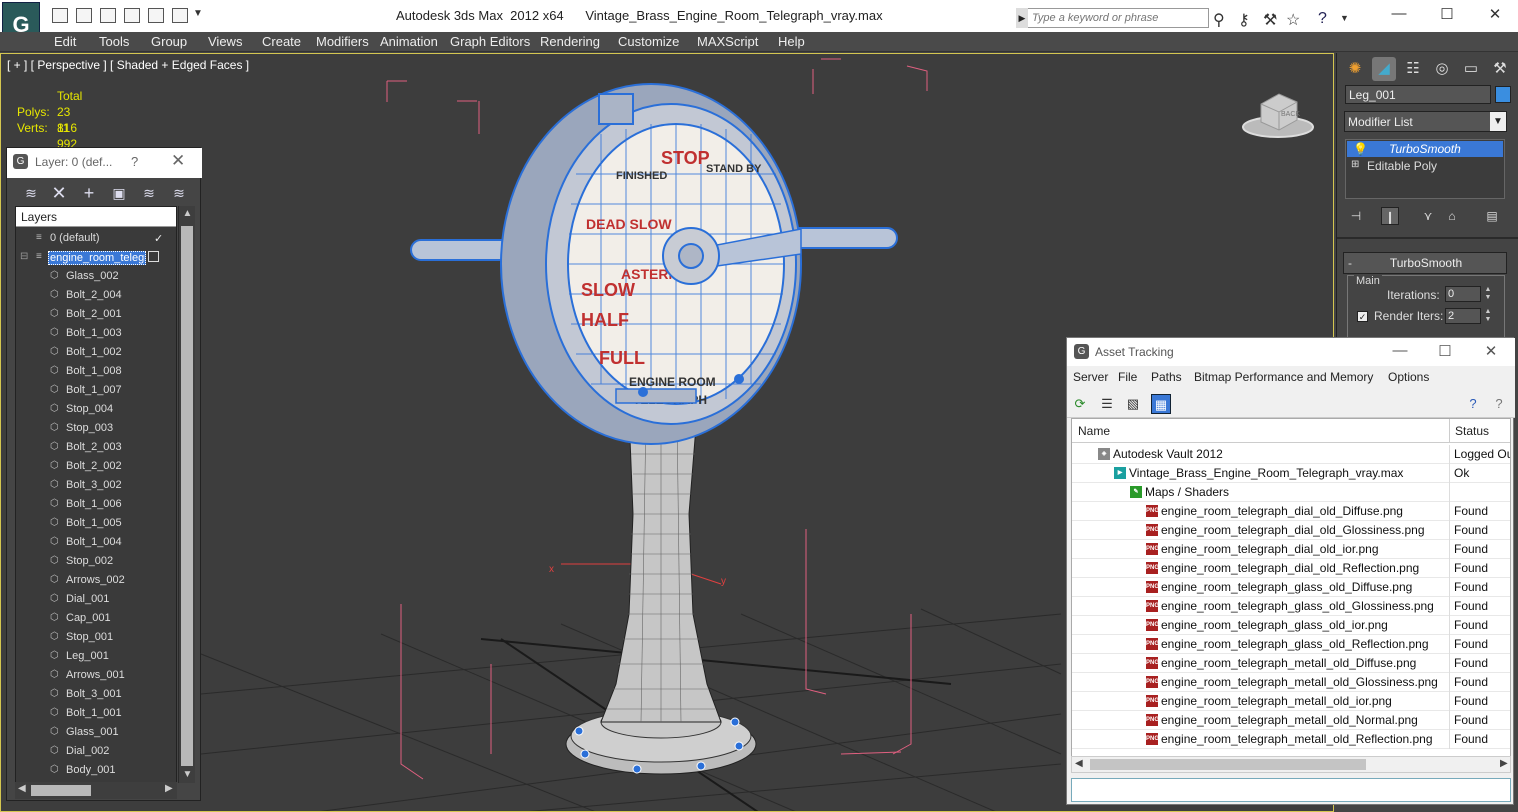 The image size is (1518, 812). I want to click on column-header-name: Name, so click(1094, 431).